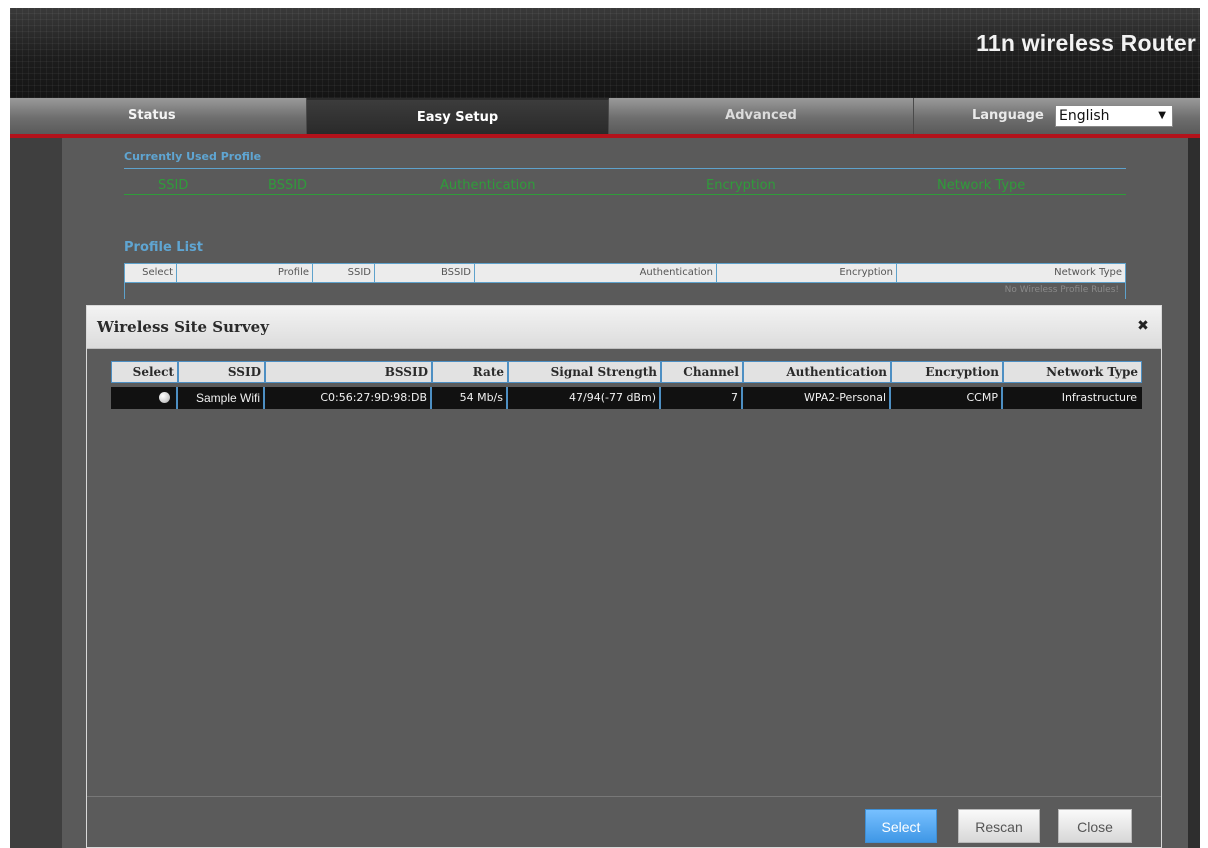  I want to click on left-margin, so click(36, 493).